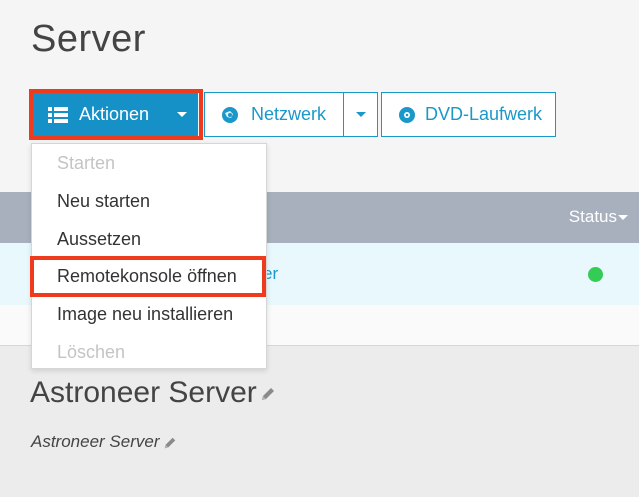 The width and height of the screenshot is (639, 497). Describe the element at coordinates (623, 217) in the screenshot. I see `sort-caret-icon` at that location.